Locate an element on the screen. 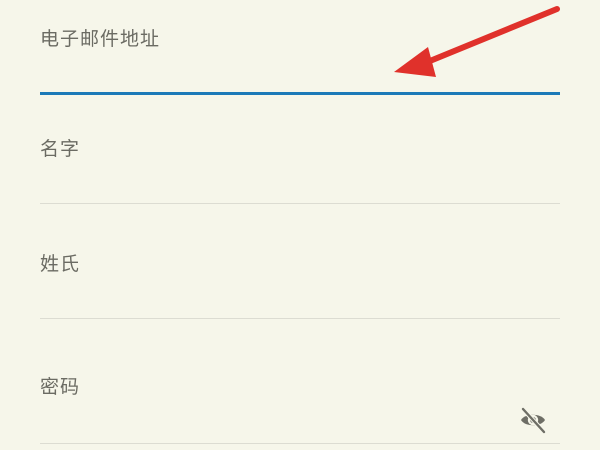  email-input is located at coordinates (280, 72).